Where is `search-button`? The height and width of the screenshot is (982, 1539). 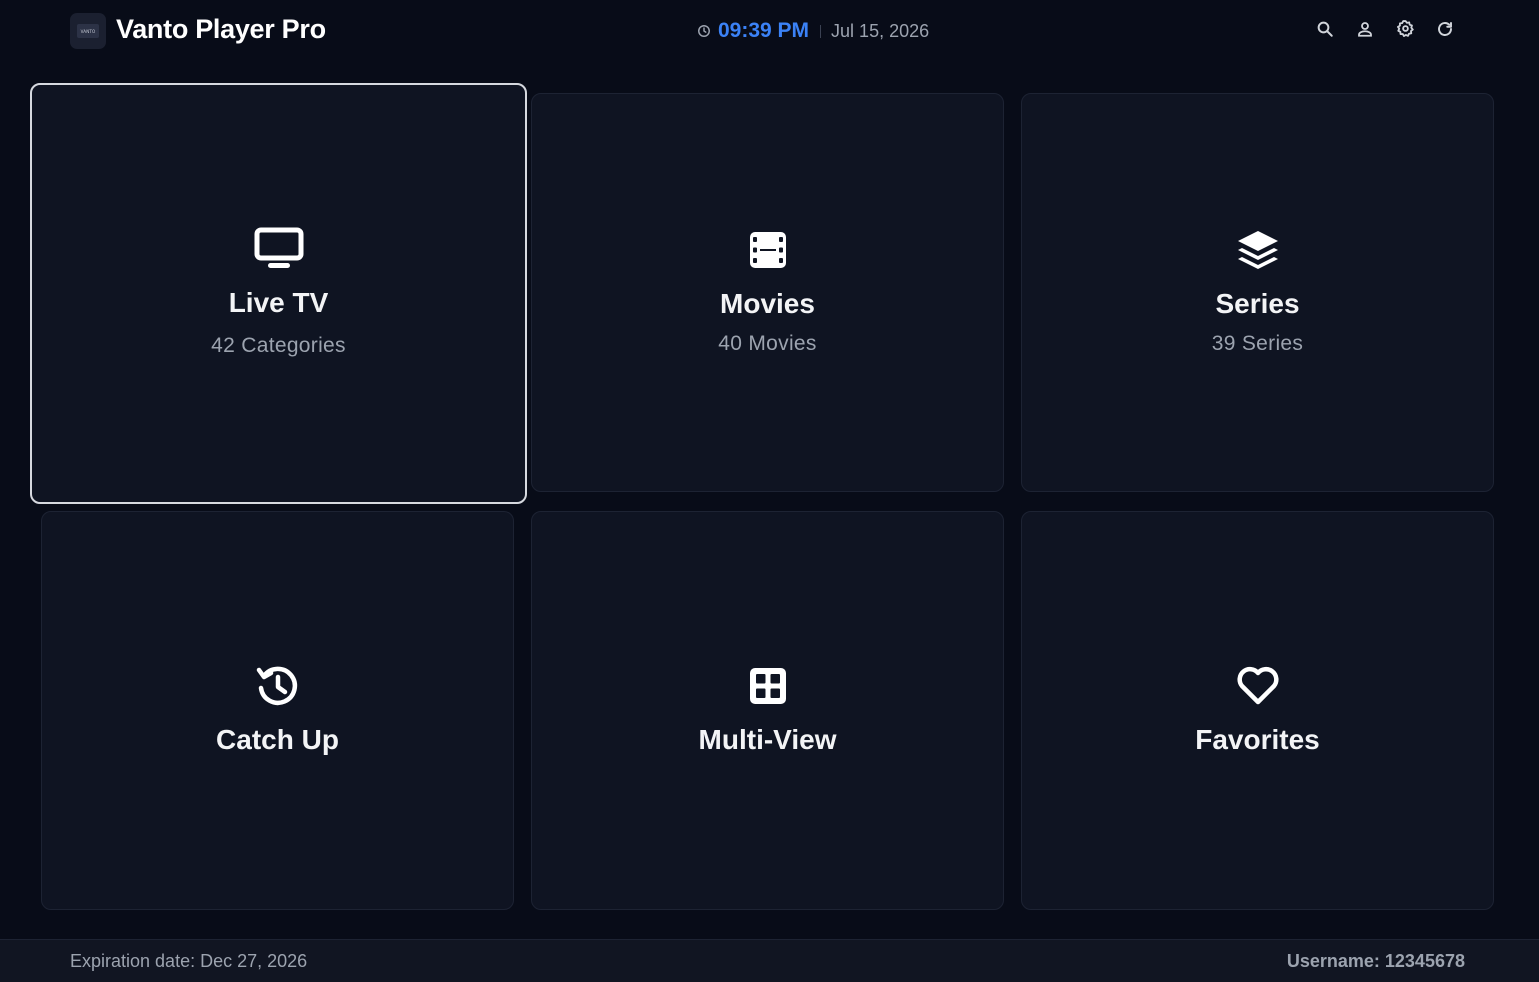
search-button is located at coordinates (1325, 31).